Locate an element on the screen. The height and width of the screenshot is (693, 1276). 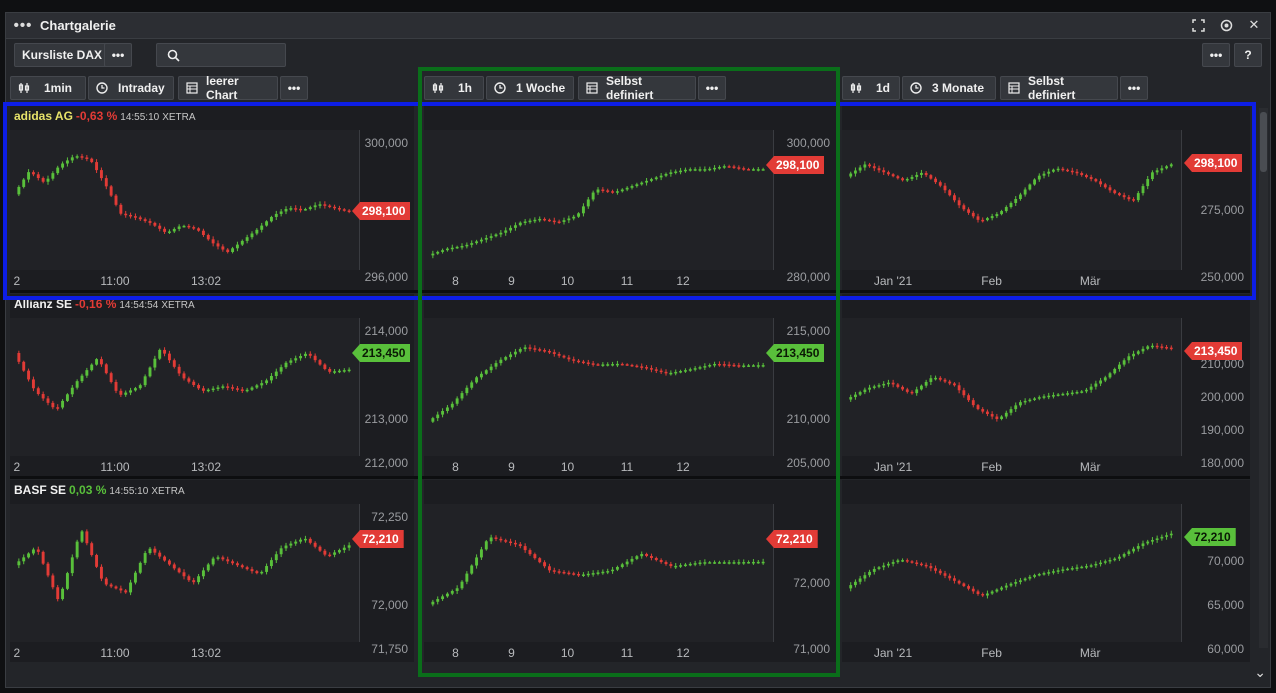
expand-icon is located at coordinates (1198, 25).